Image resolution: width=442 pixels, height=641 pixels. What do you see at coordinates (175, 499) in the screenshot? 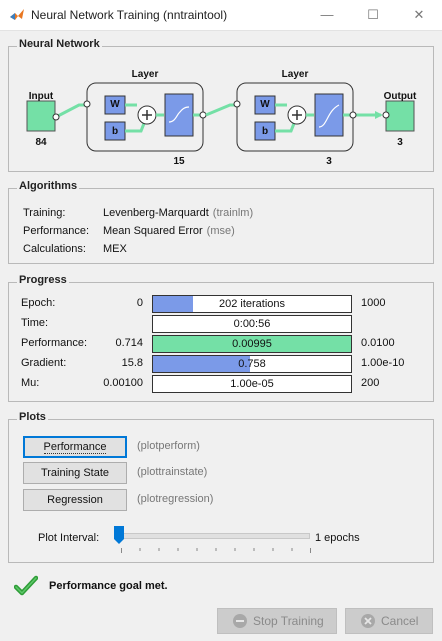
I see `plot-fn-regression: (plotregression)` at bounding box center [175, 499].